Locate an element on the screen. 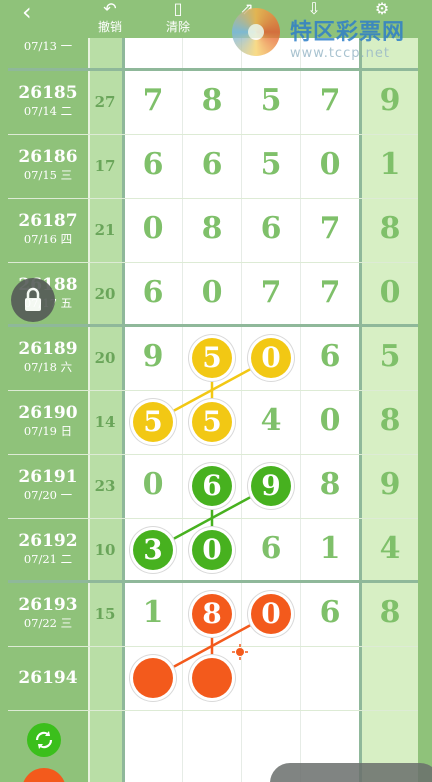 The width and height of the screenshot is (432, 782). logo-title: 特区彩票网 is located at coordinates (348, 32).